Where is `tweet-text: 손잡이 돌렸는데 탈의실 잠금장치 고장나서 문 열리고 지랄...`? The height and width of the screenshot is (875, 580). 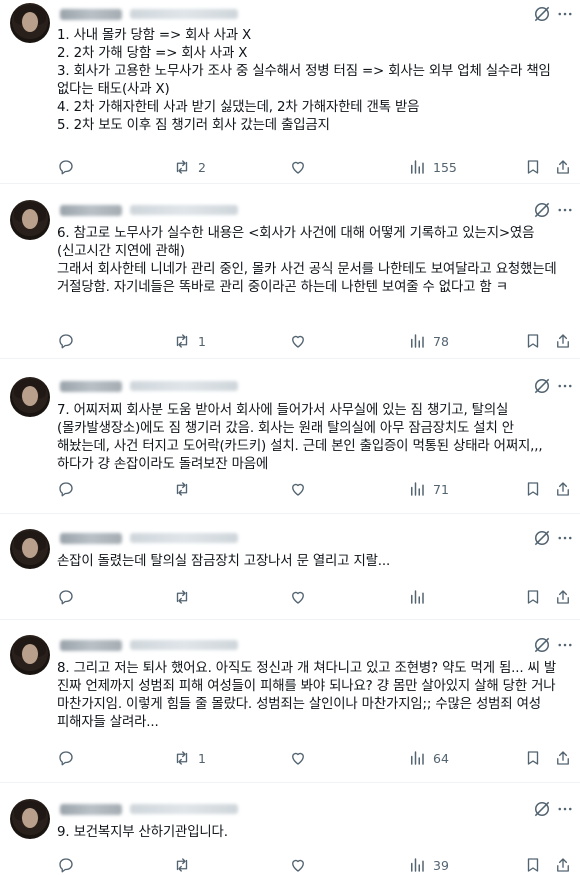
tweet-text: 손잡이 돌렸는데 탈의실 잠금장치 고장나서 문 열리고 지랄... is located at coordinates (224, 561).